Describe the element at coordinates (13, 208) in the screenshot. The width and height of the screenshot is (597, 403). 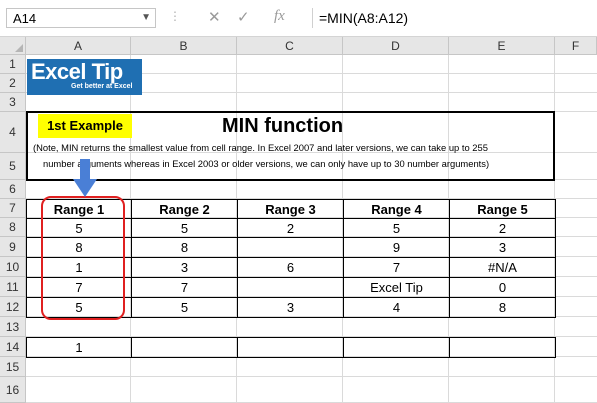
I see `row-header-7: 7` at that location.